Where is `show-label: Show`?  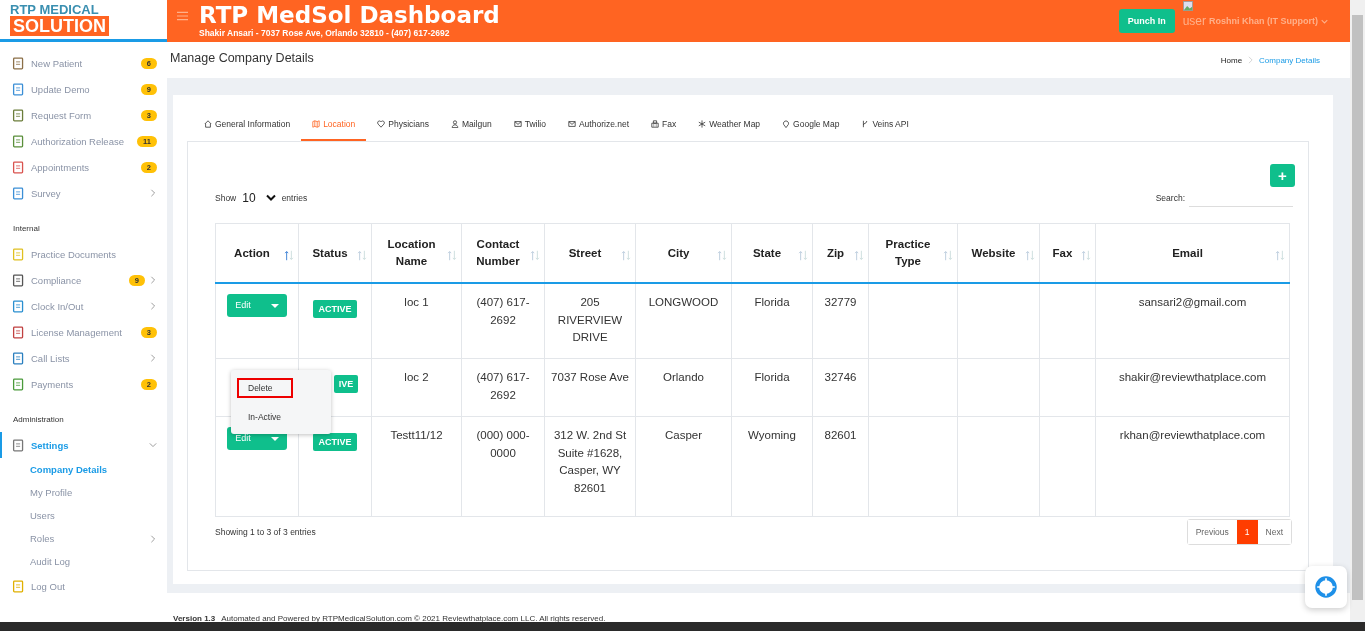 show-label: Show is located at coordinates (226, 197).